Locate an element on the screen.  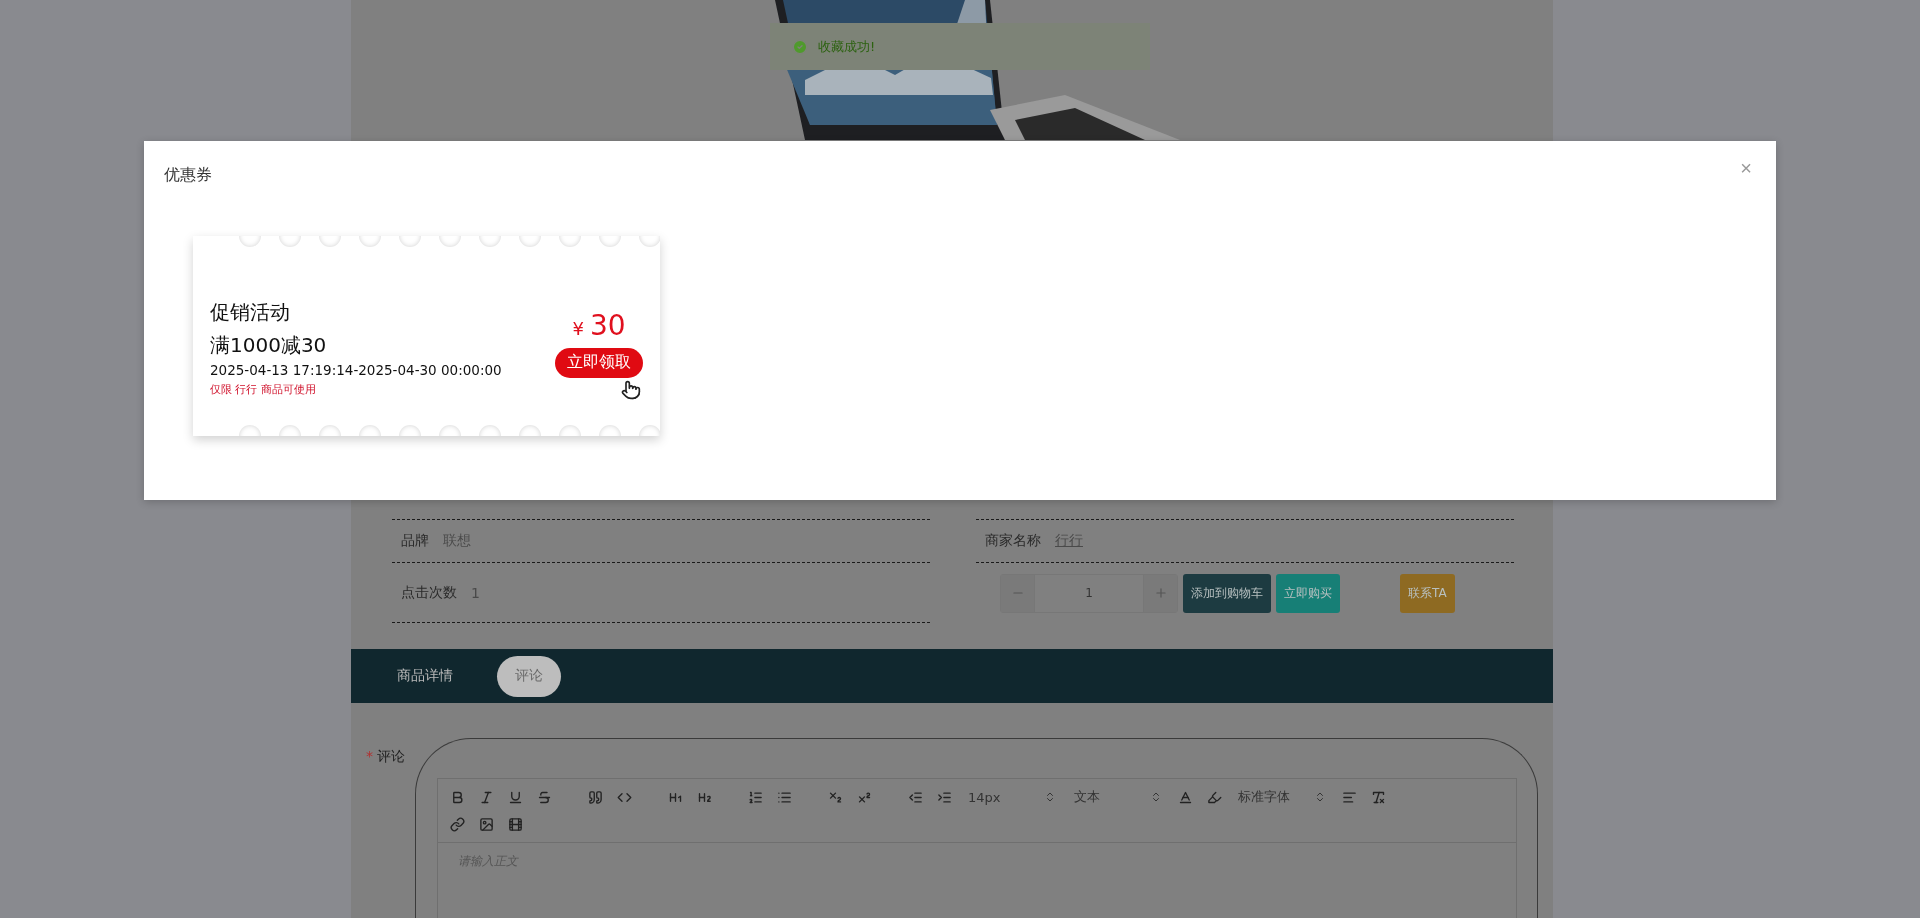
toast-message: 收藏成功! is located at coordinates (847, 46).